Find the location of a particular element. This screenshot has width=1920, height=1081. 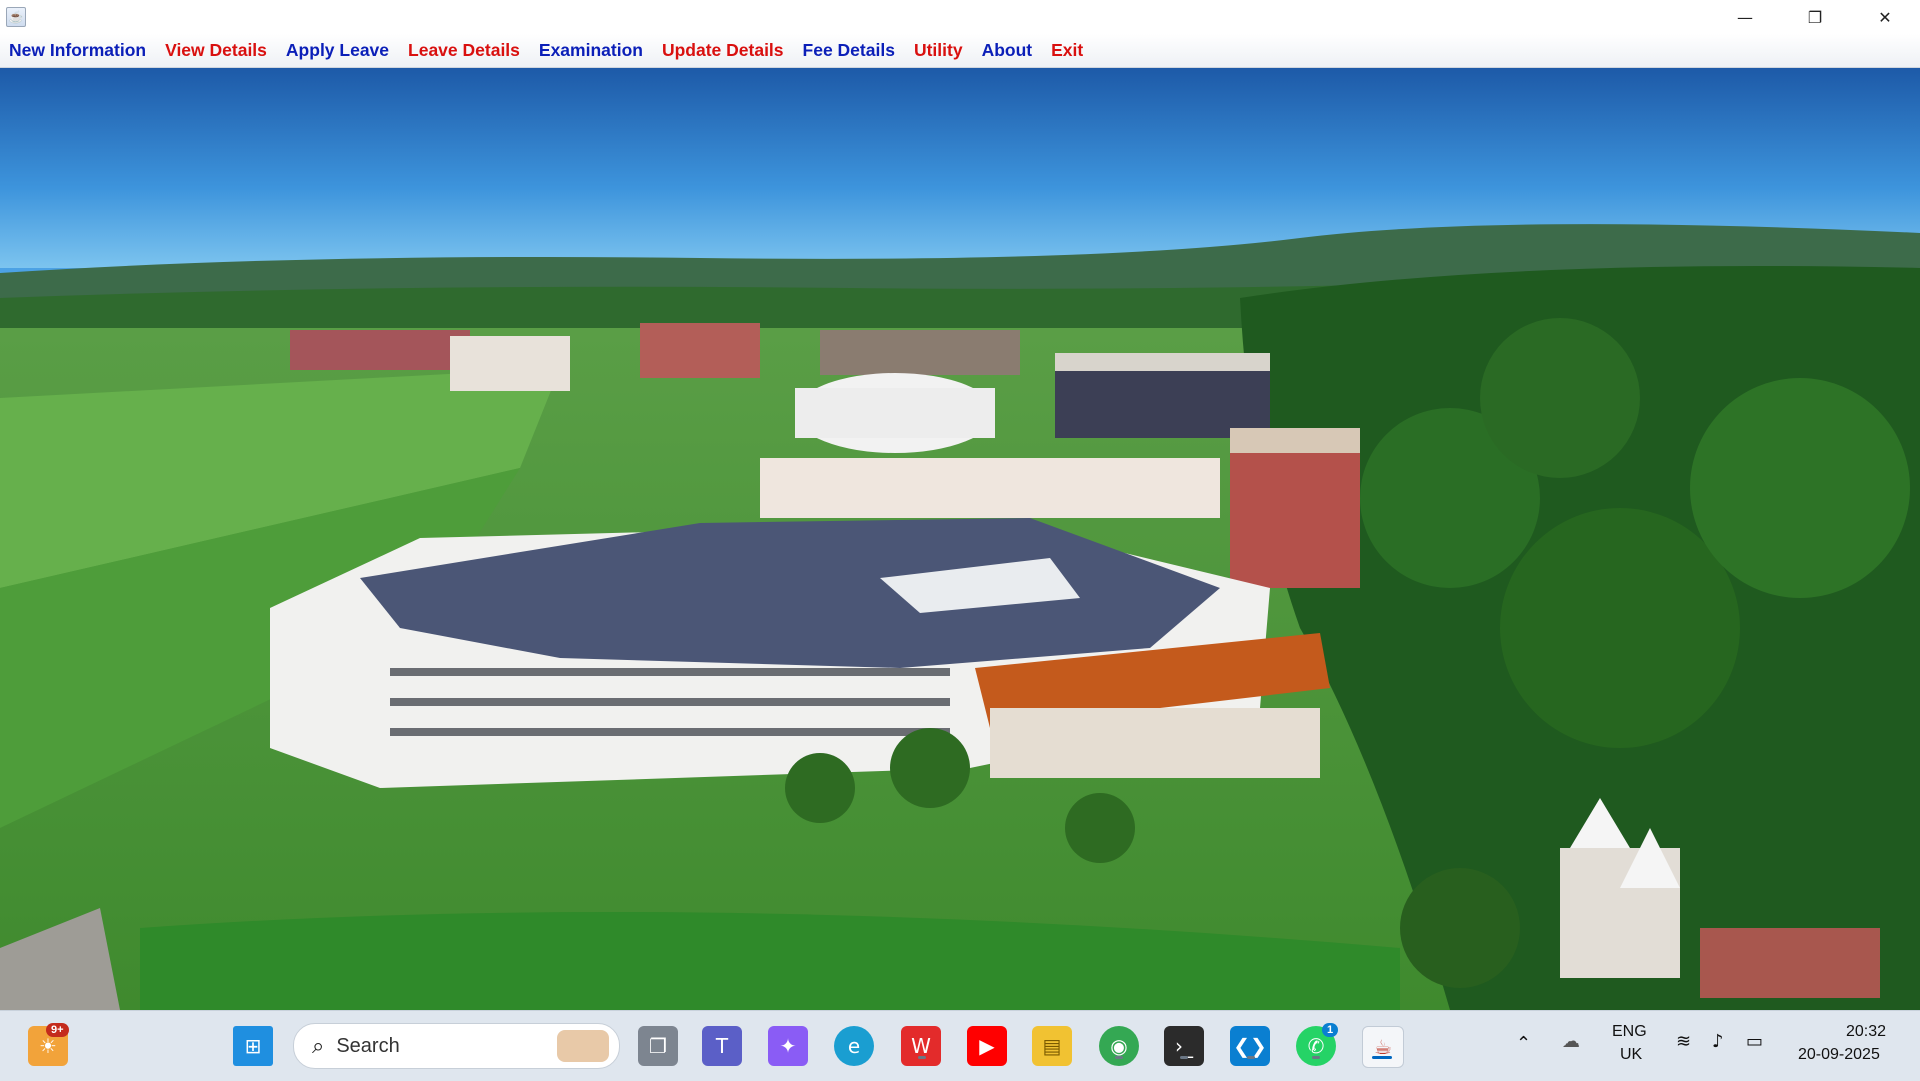

red-panda-search-highlight-icon is located at coordinates (583, 1046).